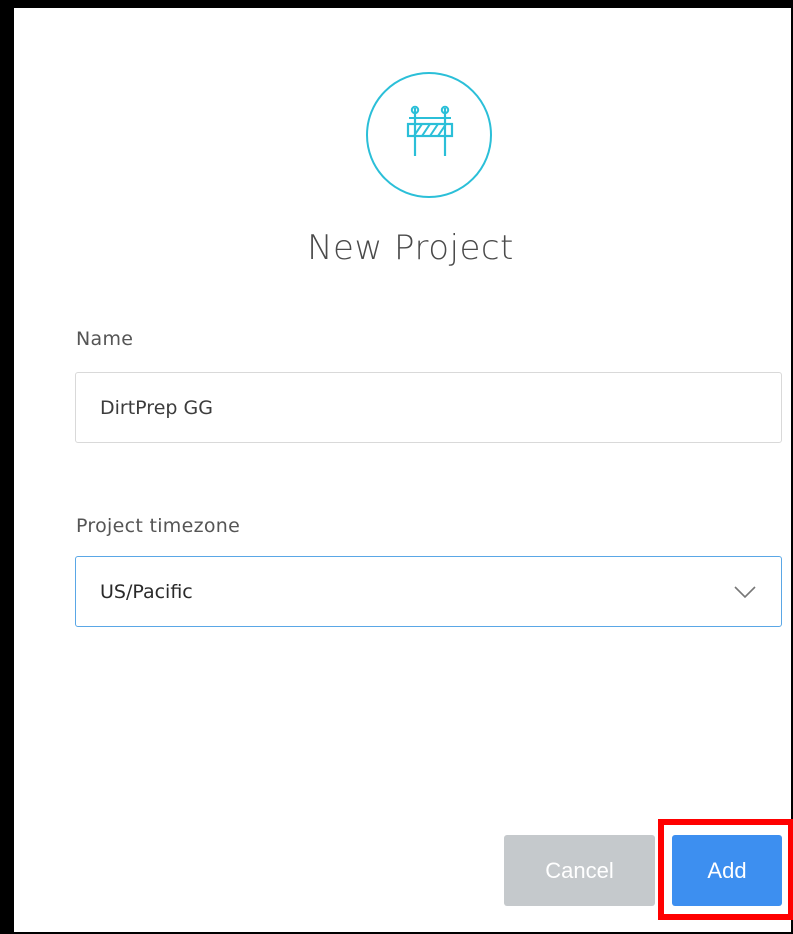  What do you see at coordinates (146, 591) in the screenshot?
I see `timezone-selected-value: US/Pacific` at bounding box center [146, 591].